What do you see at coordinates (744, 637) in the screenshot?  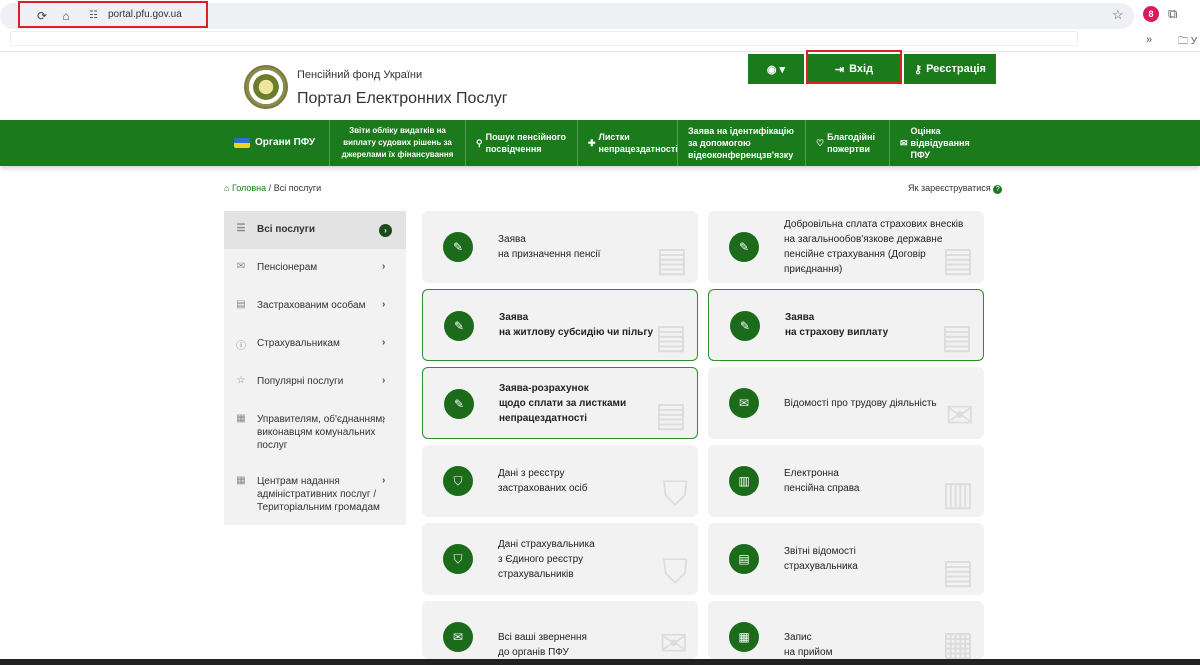 I see `calendar-icon: ▦` at bounding box center [744, 637].